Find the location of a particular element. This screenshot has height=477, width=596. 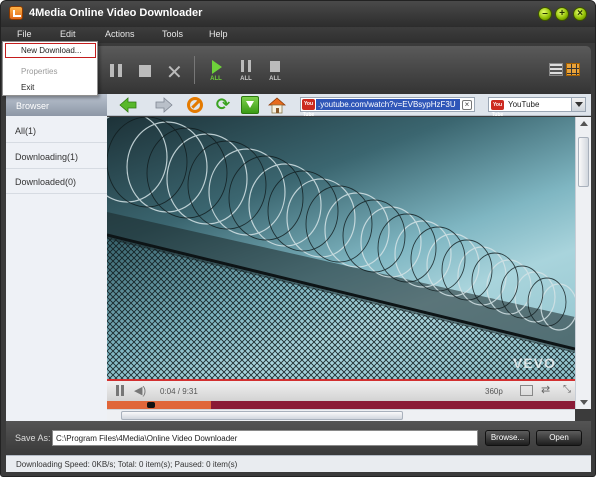

save-path-input is located at coordinates (265, 438).